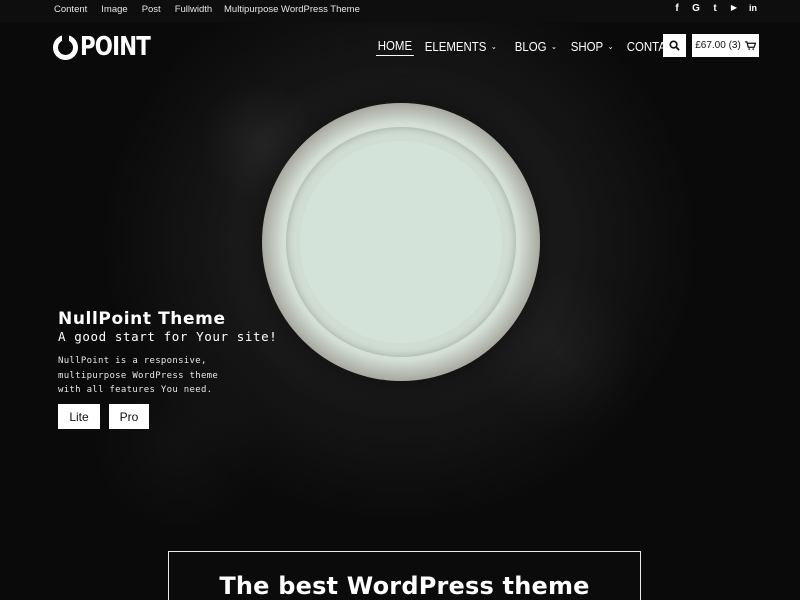 This screenshot has width=800, height=600. I want to click on google-icon: G, so click(696, 8).